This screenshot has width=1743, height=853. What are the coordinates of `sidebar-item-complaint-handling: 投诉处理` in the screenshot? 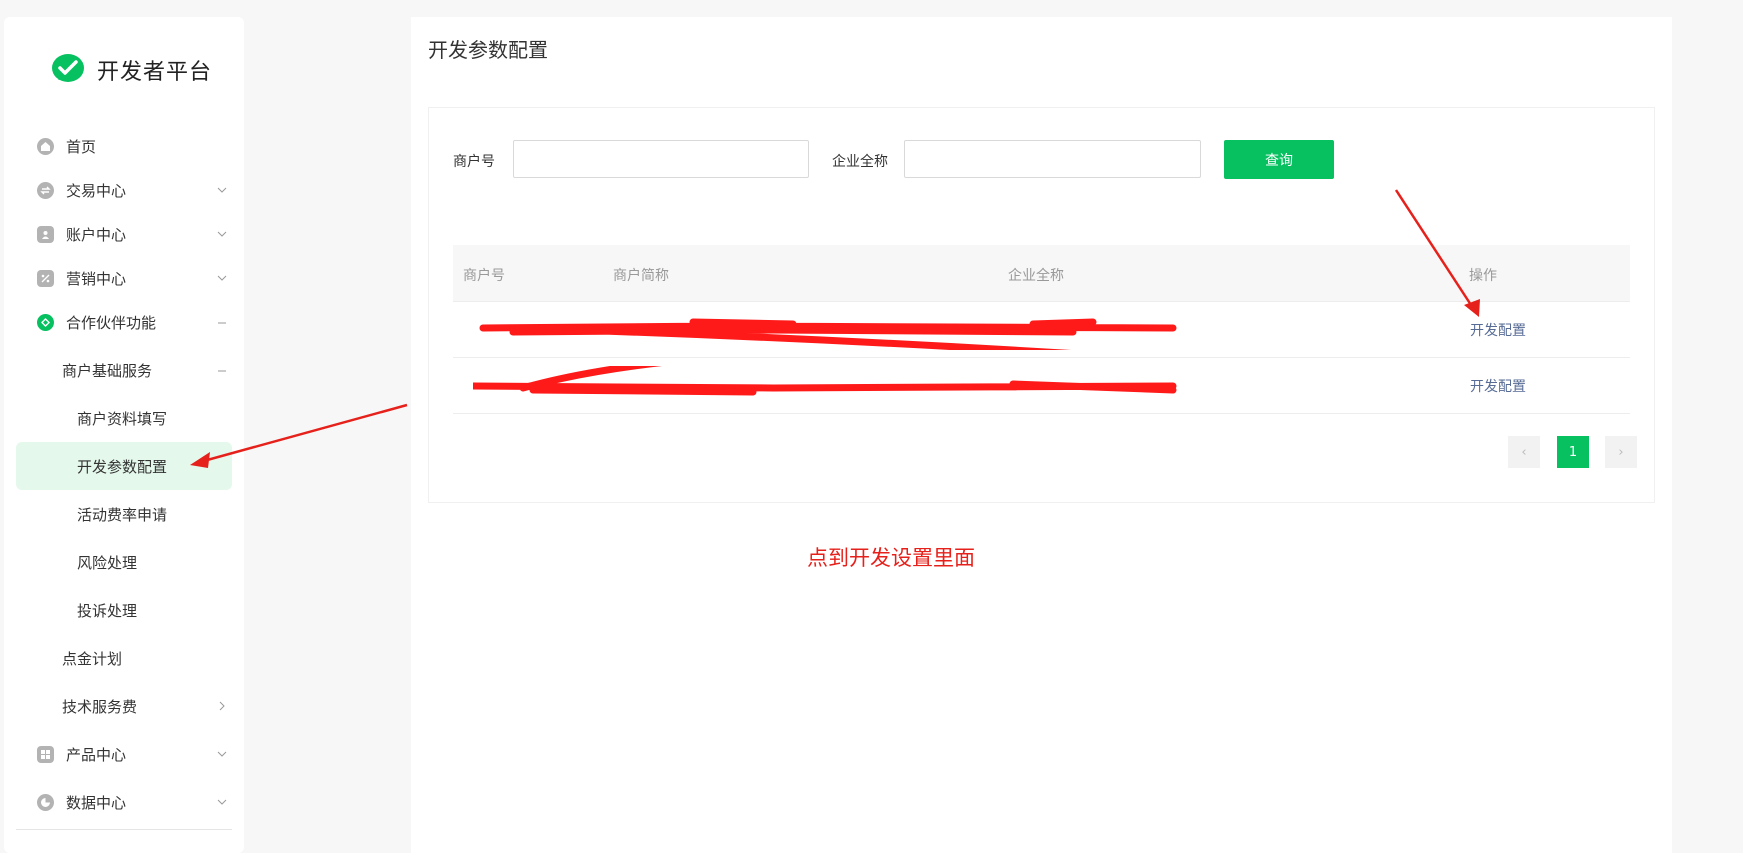 It's located at (124, 610).